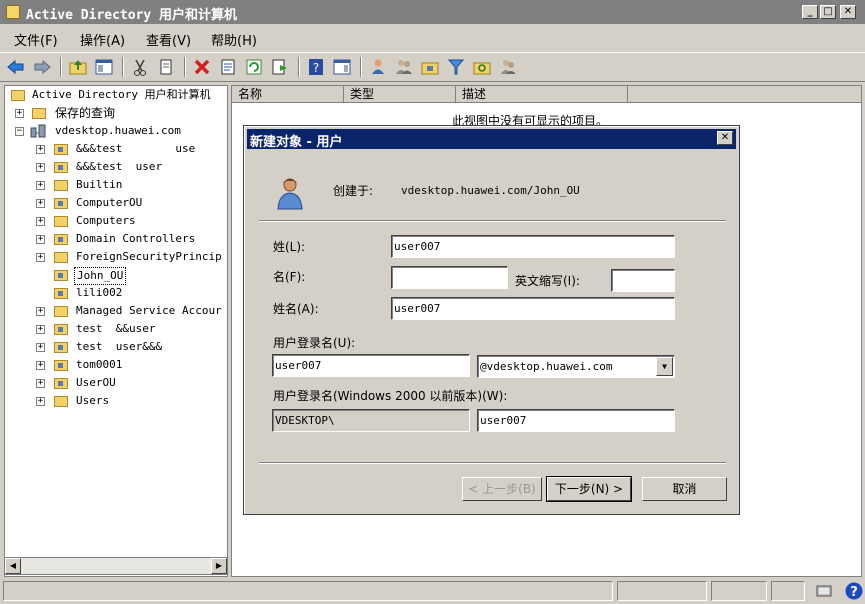 This screenshot has height=604, width=865. I want to click on menu-action: 操作(A), so click(102, 39).